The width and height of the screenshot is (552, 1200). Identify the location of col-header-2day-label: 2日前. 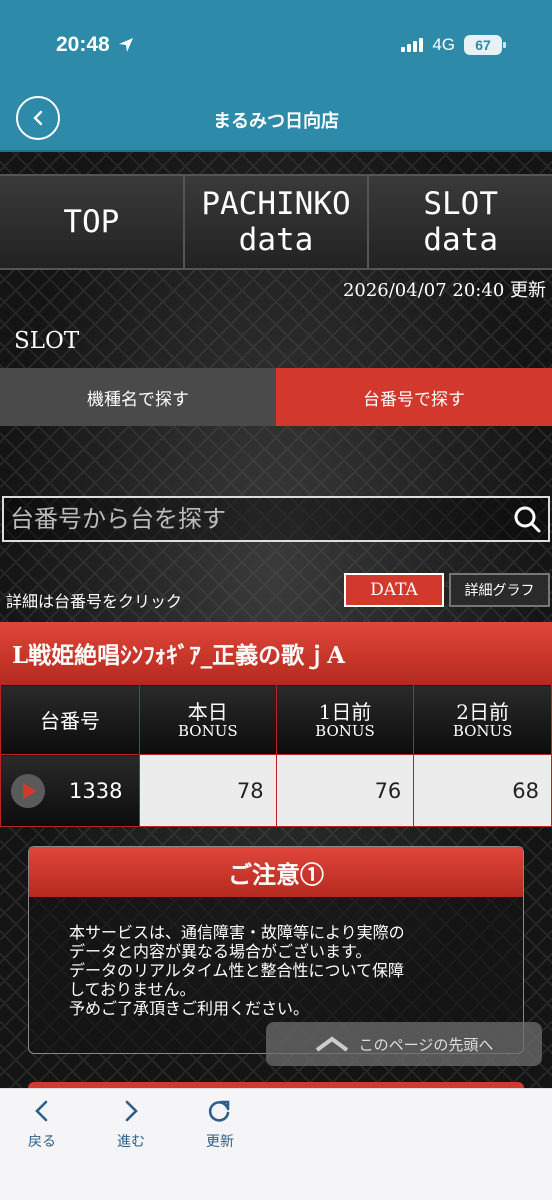
(483, 711).